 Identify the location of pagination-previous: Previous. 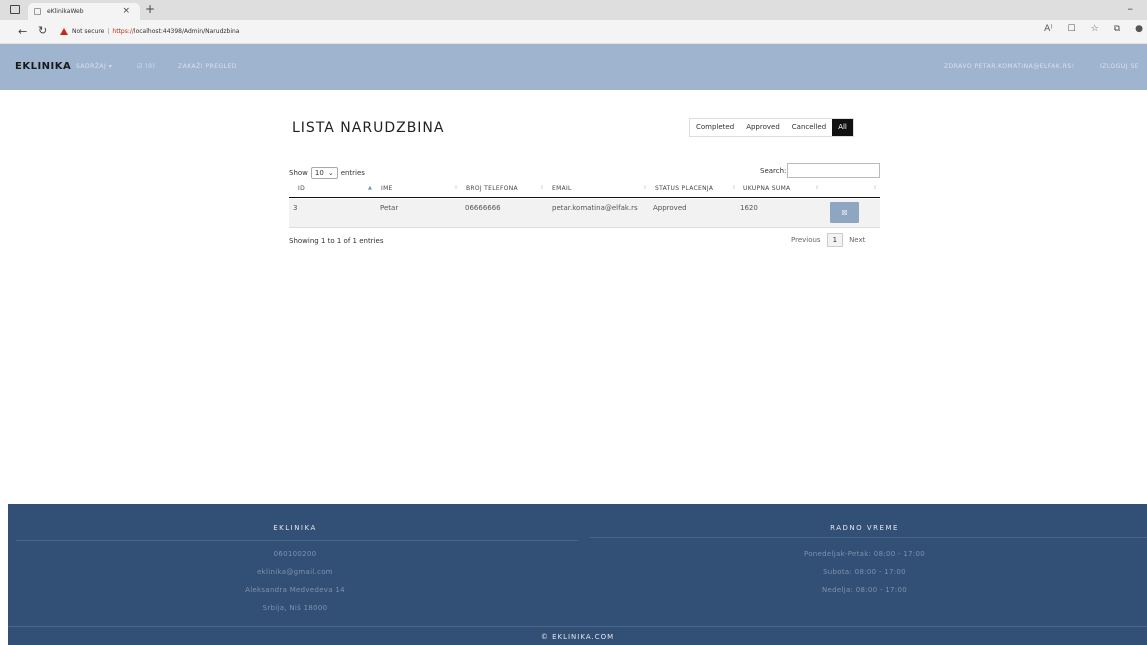
(806, 240).